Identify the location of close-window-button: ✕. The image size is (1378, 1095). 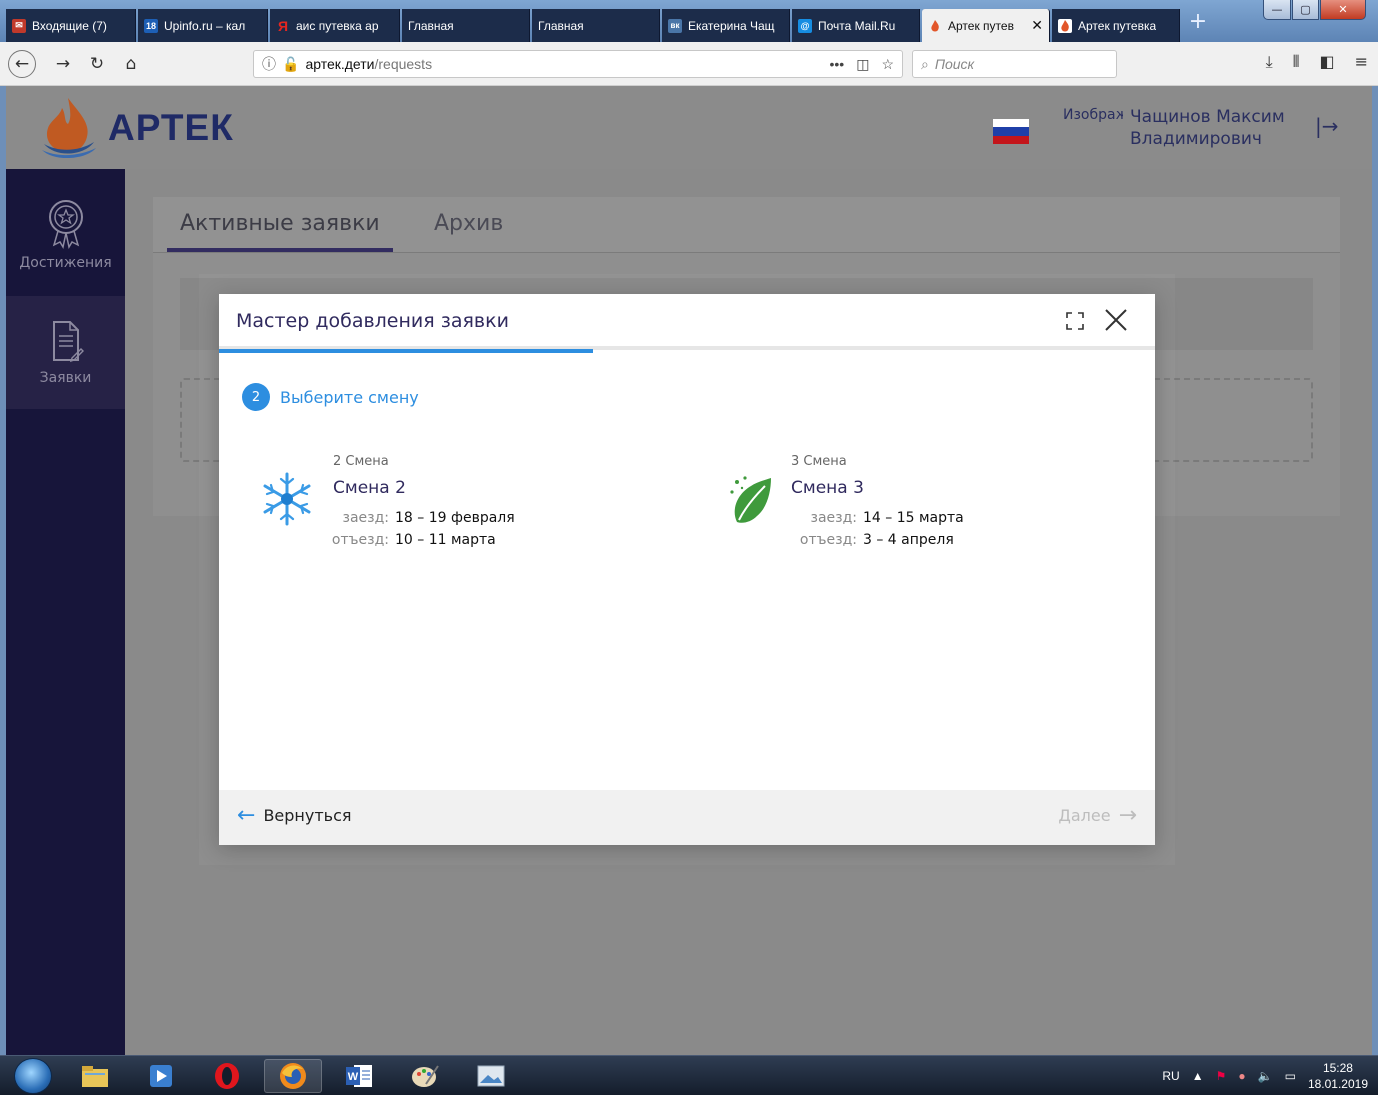
(1343, 10).